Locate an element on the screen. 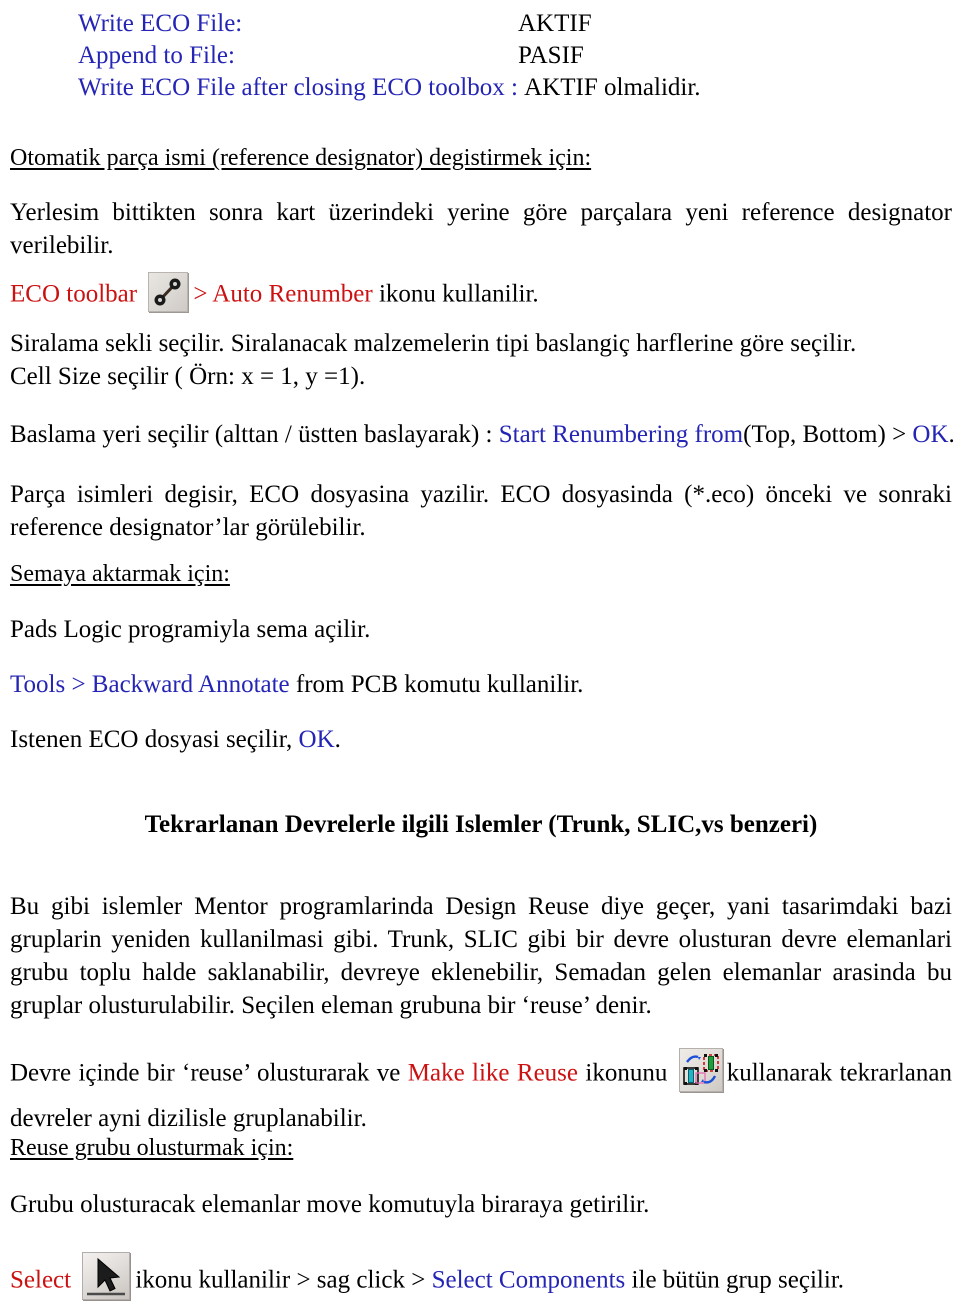 The width and height of the screenshot is (960, 1312). devre-prefix: Devre içinde bir ‘reuse’ olusturarak ve is located at coordinates (205, 1073).